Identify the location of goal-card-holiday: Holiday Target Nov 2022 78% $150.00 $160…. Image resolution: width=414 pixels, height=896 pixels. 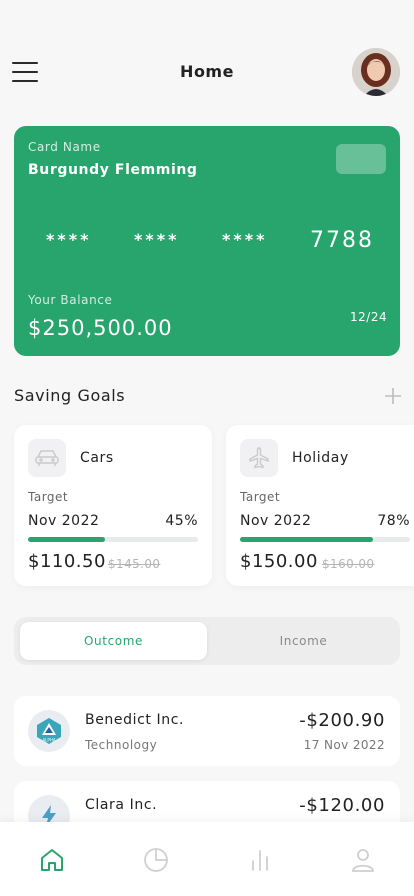
(320, 505).